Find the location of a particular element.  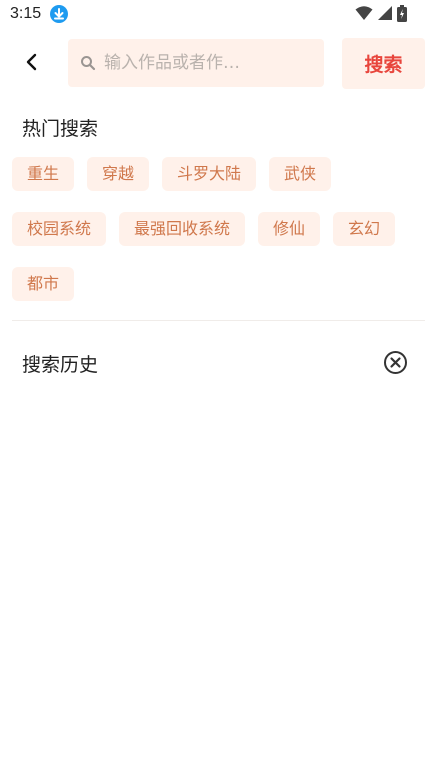

search-history-title: 搜索历史 is located at coordinates (60, 365).